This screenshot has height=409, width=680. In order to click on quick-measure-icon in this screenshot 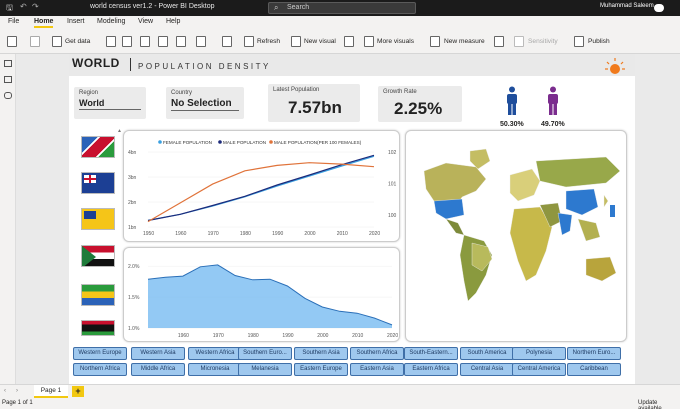, I will do `click(499, 41)`.